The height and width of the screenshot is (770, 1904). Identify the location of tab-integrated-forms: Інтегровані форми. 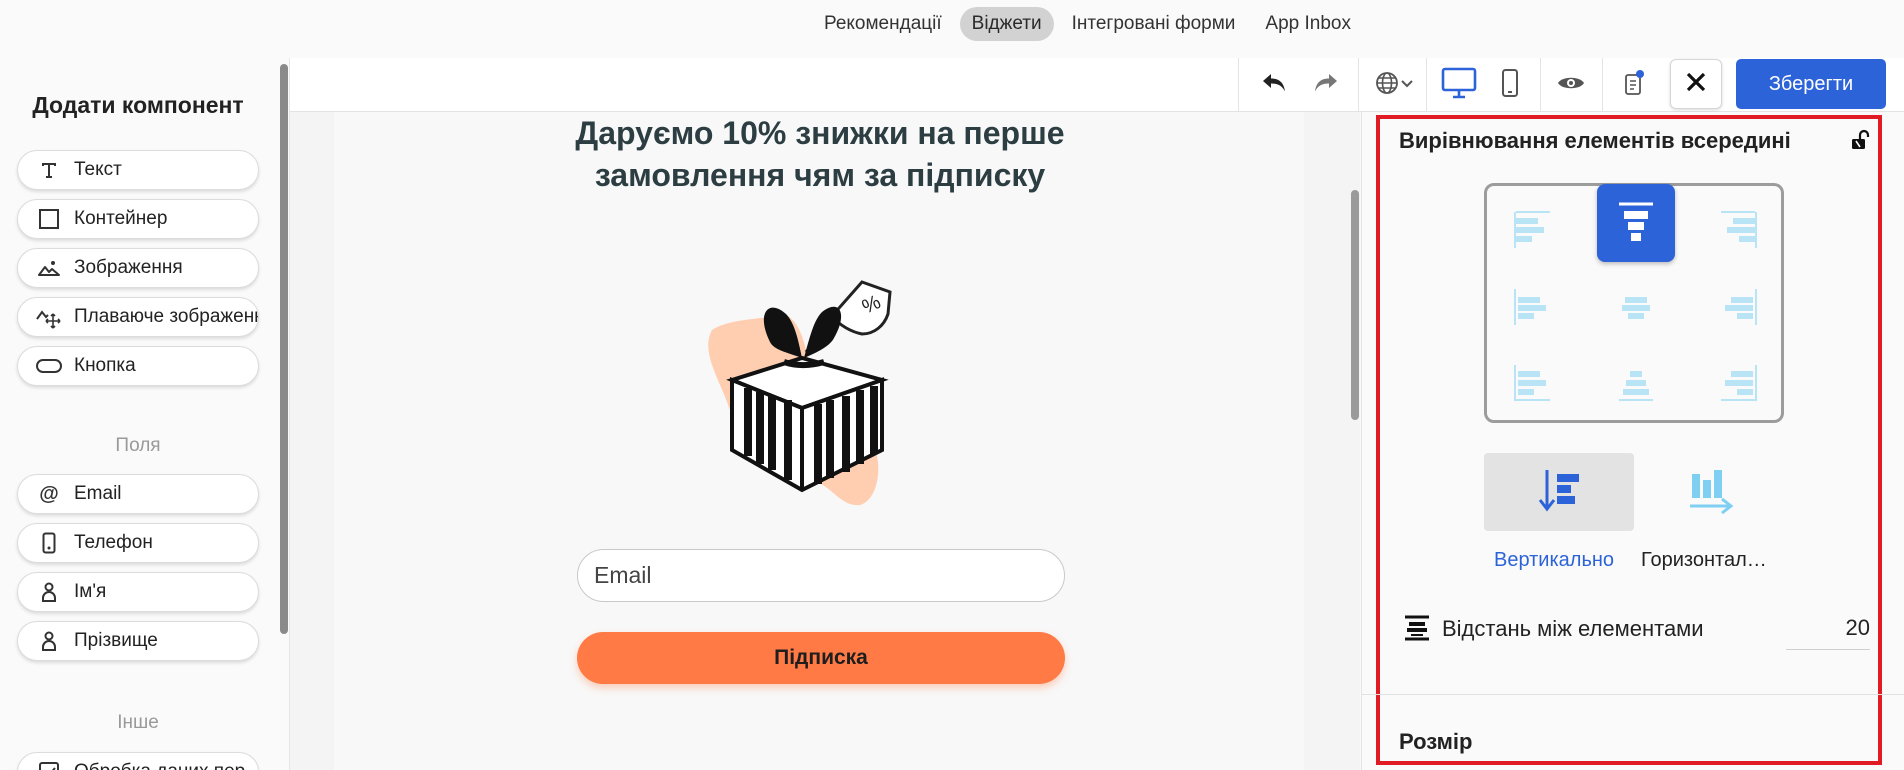
(1154, 24).